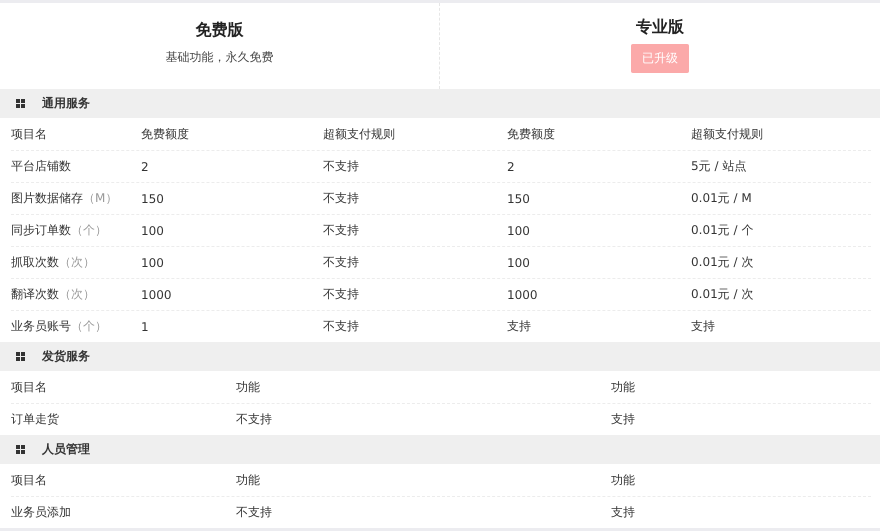 This screenshot has height=531, width=880. I want to click on table-cell-text: 0.01元 / M, so click(722, 198).